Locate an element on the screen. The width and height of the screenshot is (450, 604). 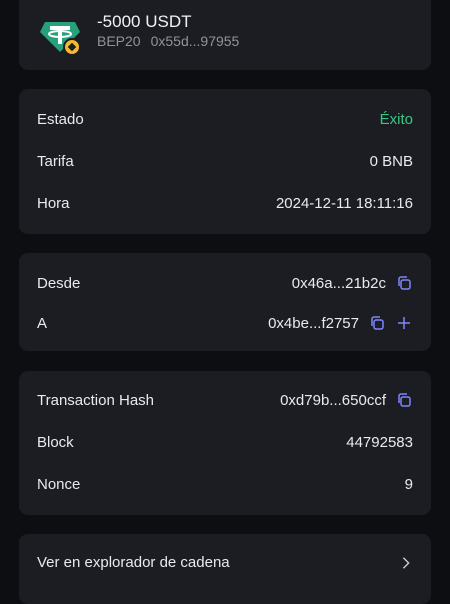
contract-address: 0x55d...97955 is located at coordinates (195, 41).